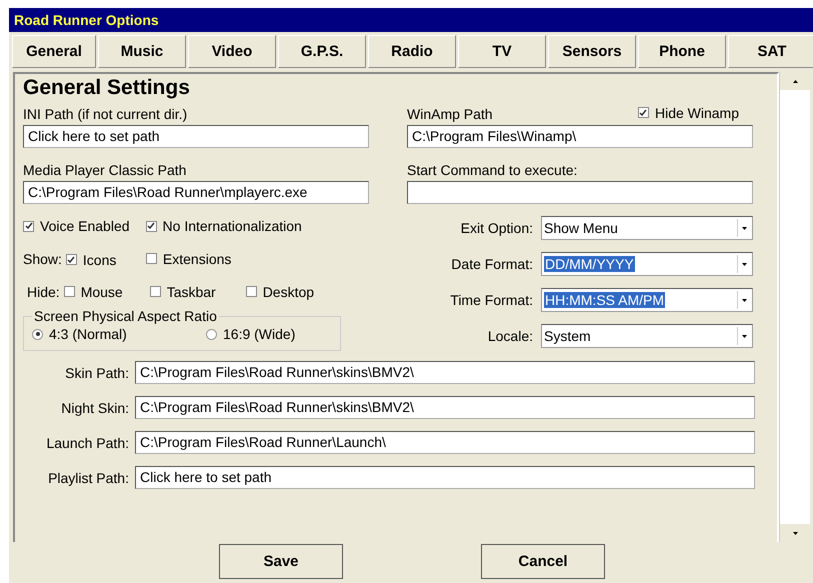 This screenshot has height=583, width=813. I want to click on dropdown: Show Menu, so click(647, 228).